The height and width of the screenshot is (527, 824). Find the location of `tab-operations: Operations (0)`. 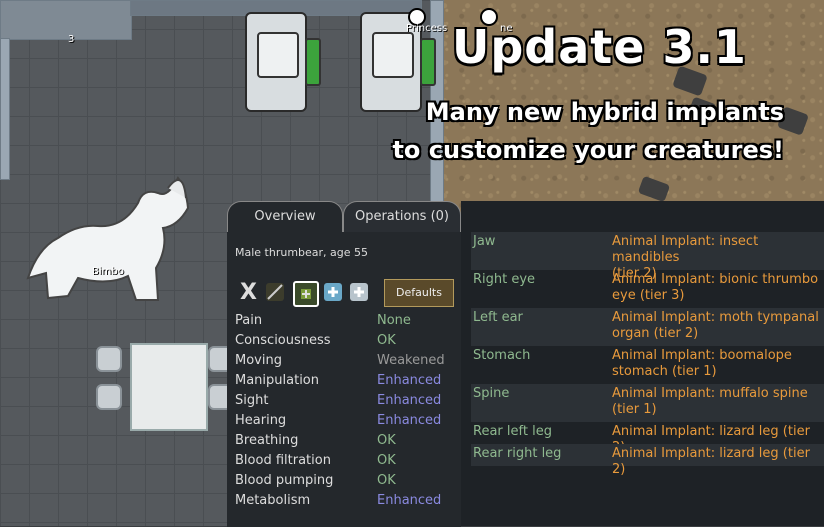

tab-operations: Operations (0) is located at coordinates (402, 216).